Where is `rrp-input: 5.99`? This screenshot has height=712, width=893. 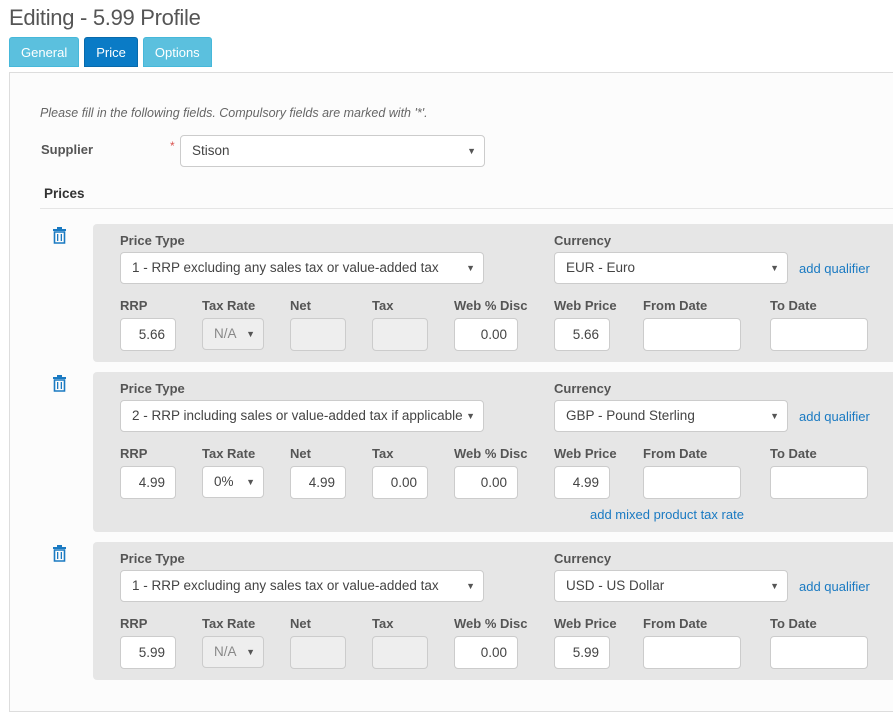
rrp-input: 5.99 is located at coordinates (148, 652).